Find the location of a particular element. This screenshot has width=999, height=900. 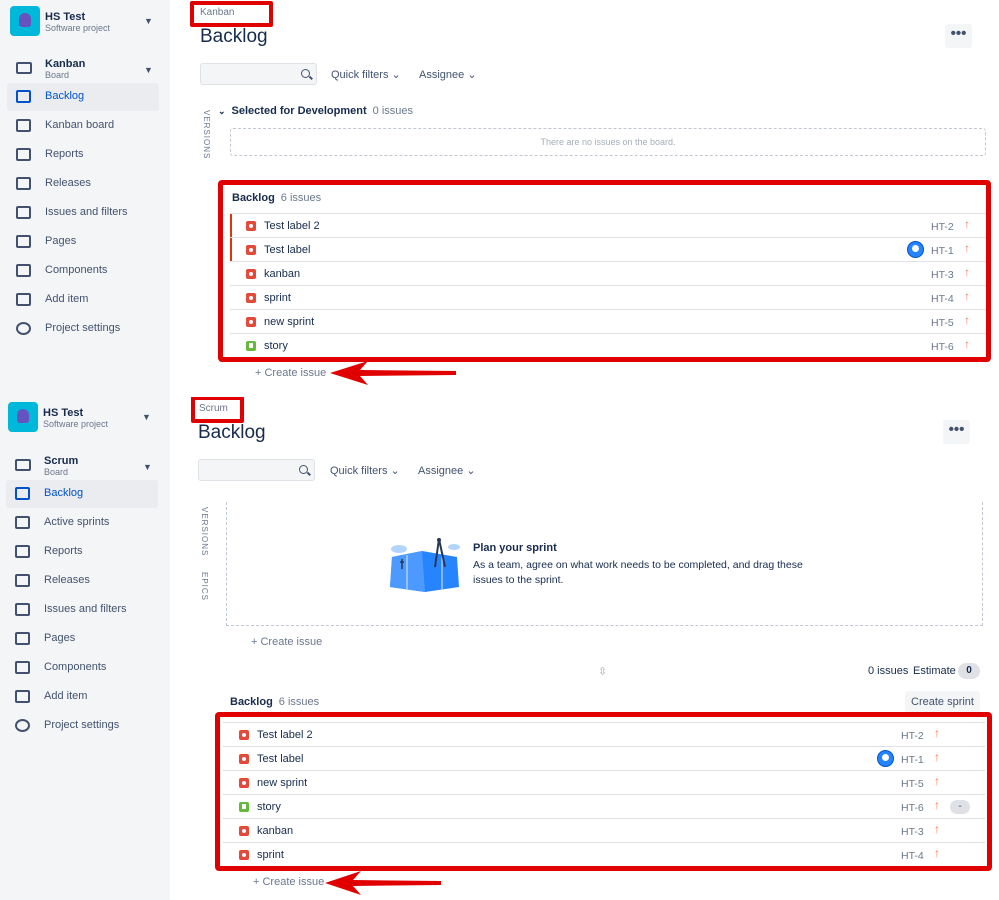

board-tag: Scrum is located at coordinates (213, 408).